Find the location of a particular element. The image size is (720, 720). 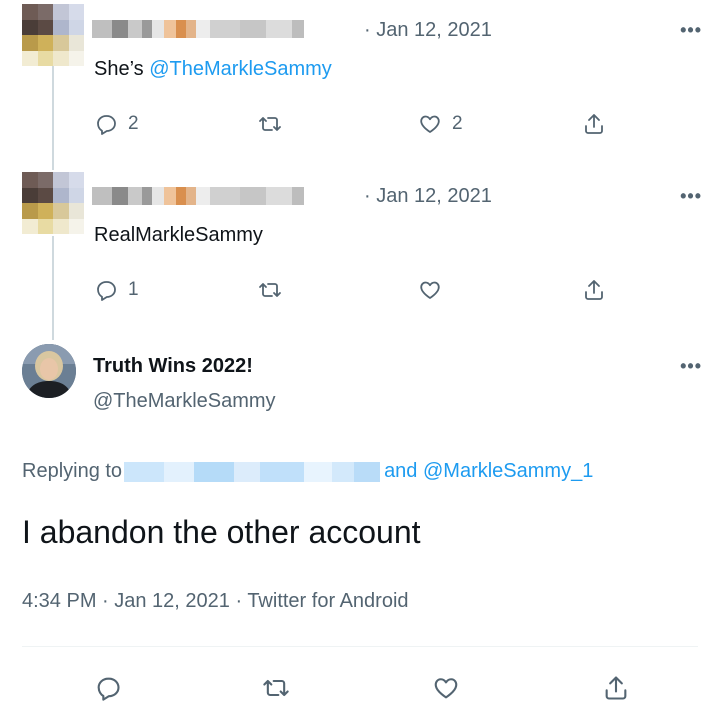

mention-link: and @MarkleSammy_1 is located at coordinates (488, 471).